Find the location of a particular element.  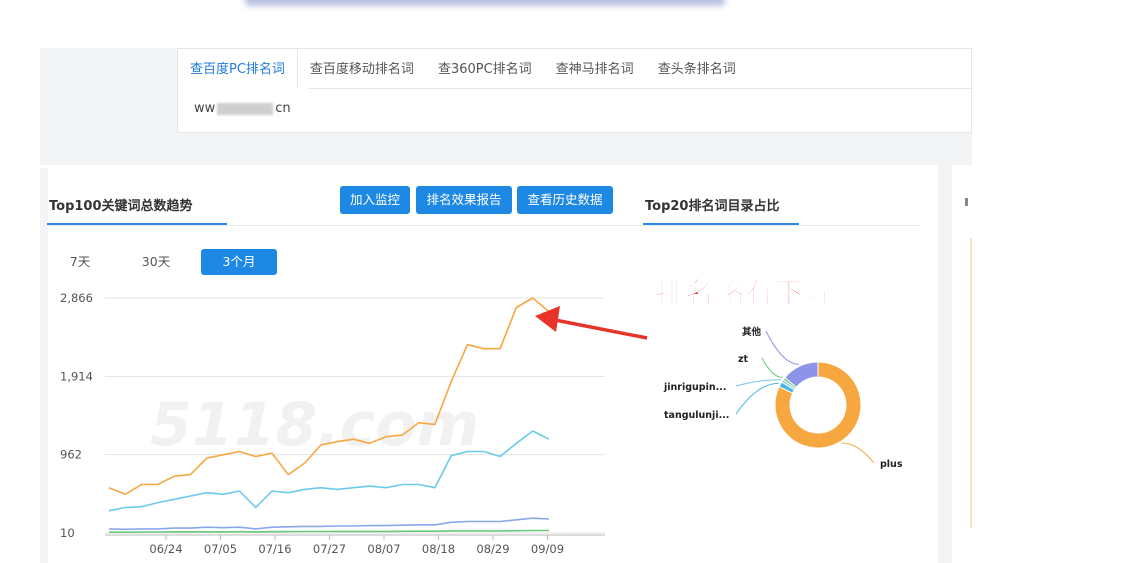

annotation-text: 排名略有下降 is located at coordinates (745, 293).